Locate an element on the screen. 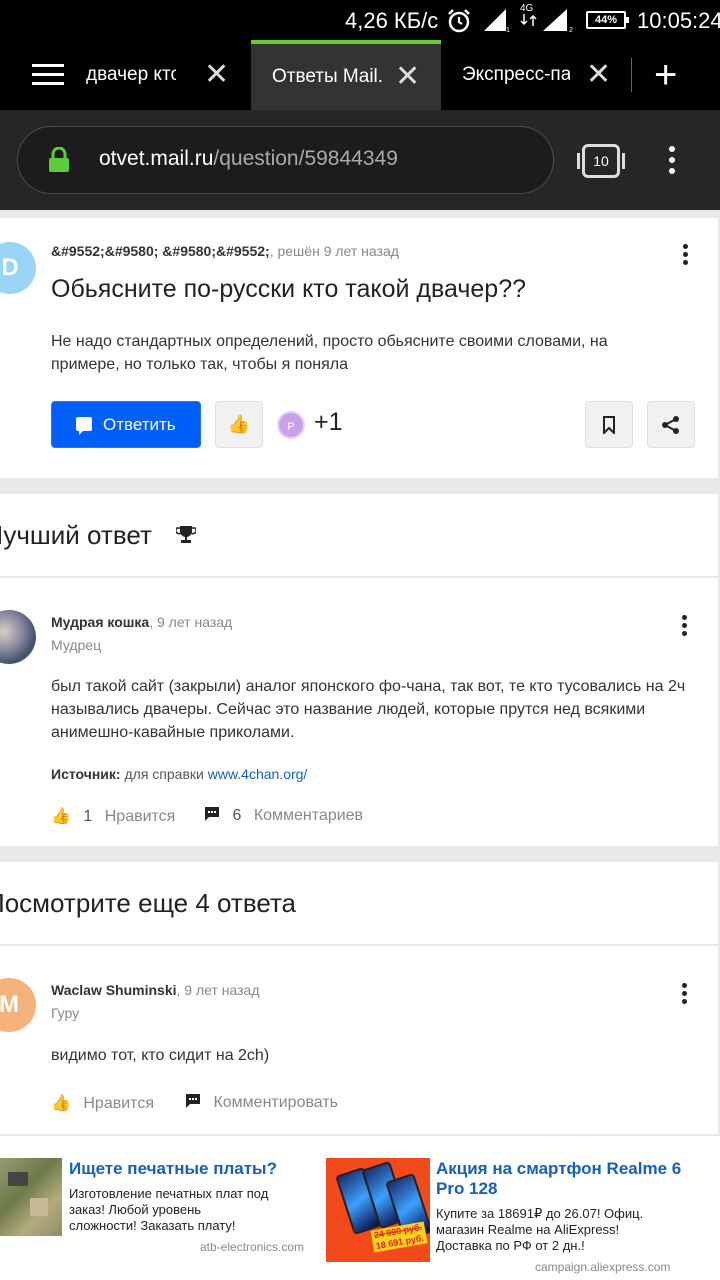 This screenshot has height=1280, width=720. browser-menu-icon is located at coordinates (673, 162).